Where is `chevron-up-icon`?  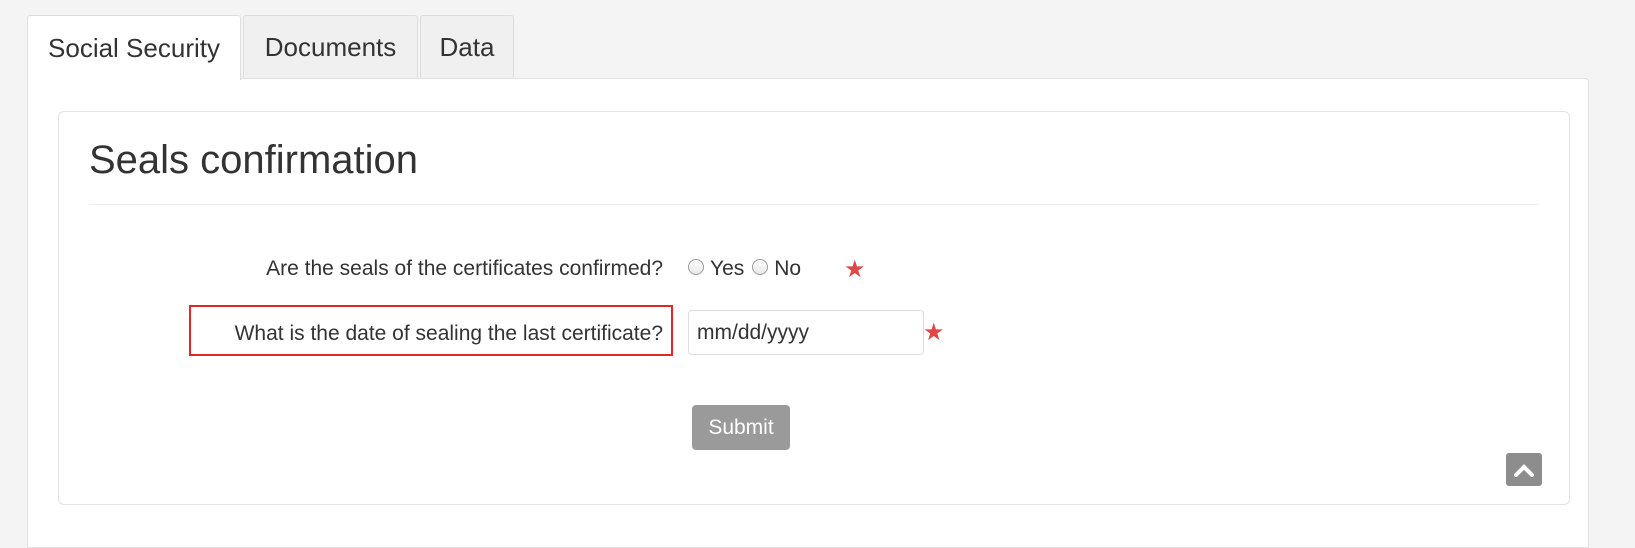 chevron-up-icon is located at coordinates (1524, 470).